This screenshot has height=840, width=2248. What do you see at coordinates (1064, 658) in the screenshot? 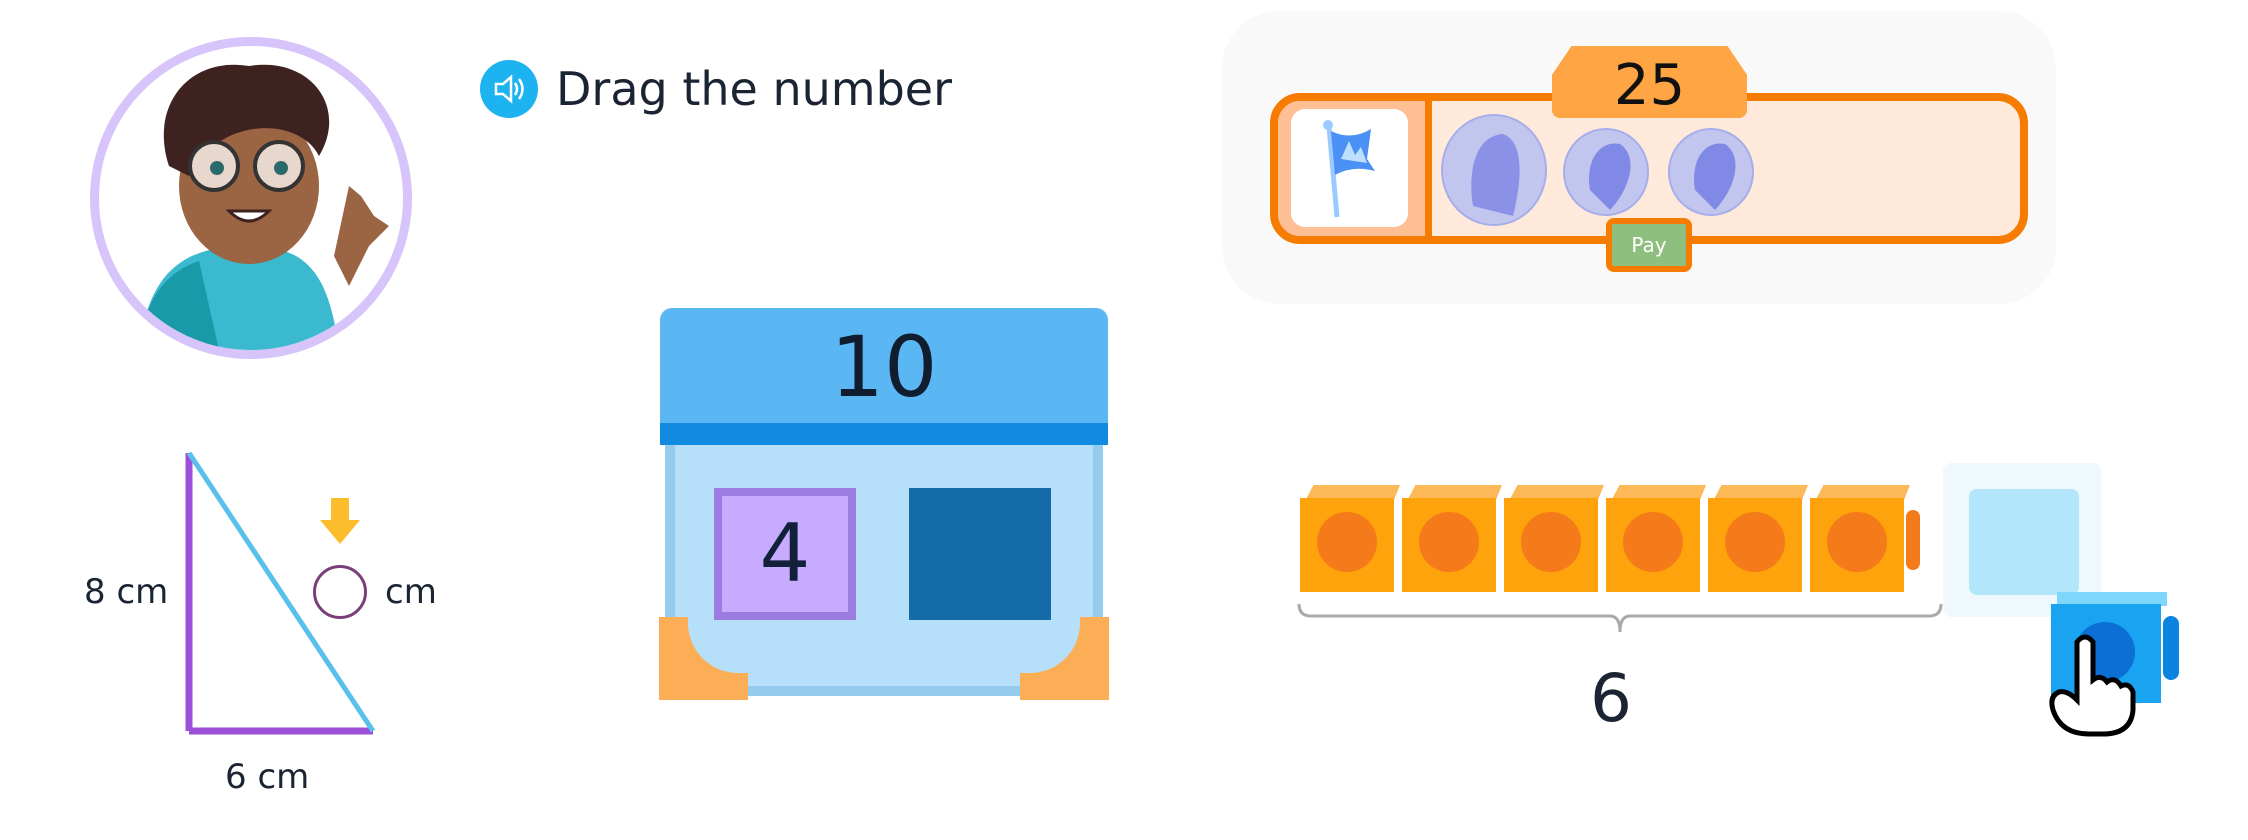
I see `frame-leg-right` at bounding box center [1064, 658].